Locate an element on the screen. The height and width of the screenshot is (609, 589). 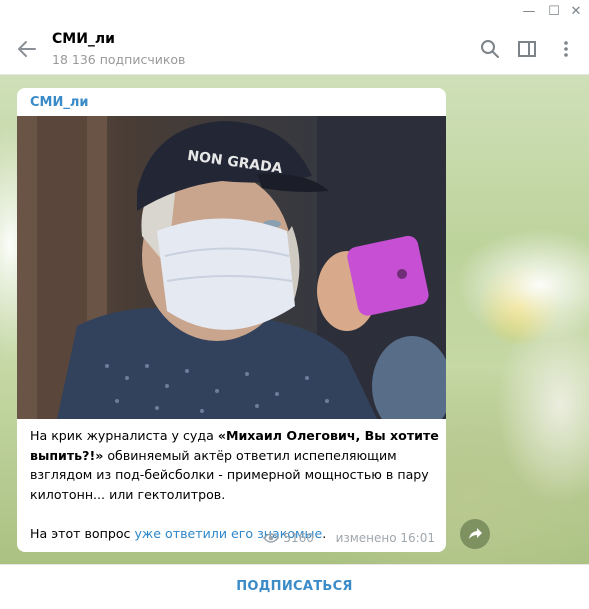
sidebar-toggle-icon is located at coordinates (527, 49).